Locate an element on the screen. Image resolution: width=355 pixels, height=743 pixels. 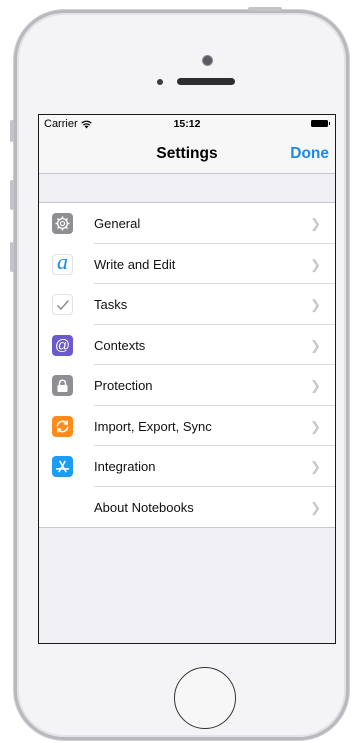
status-time: 15:12 is located at coordinates (187, 124).